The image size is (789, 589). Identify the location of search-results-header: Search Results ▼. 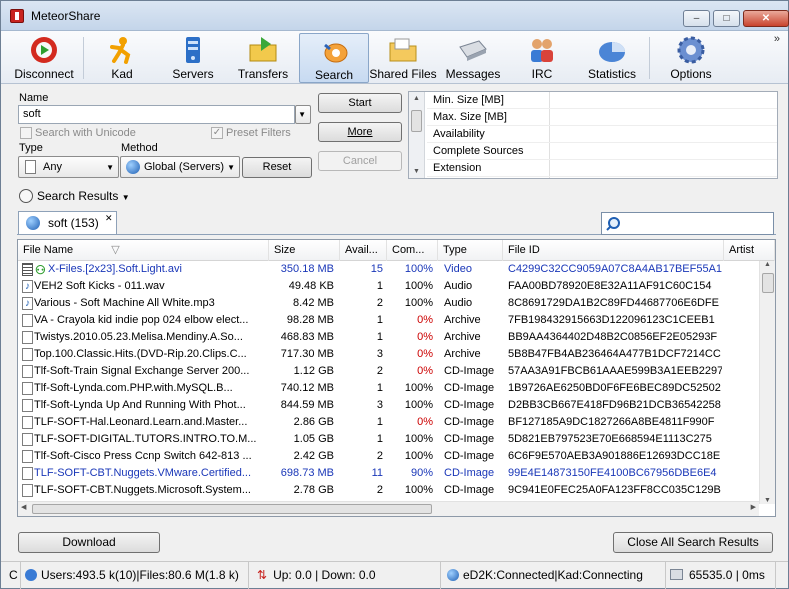
(74, 196).